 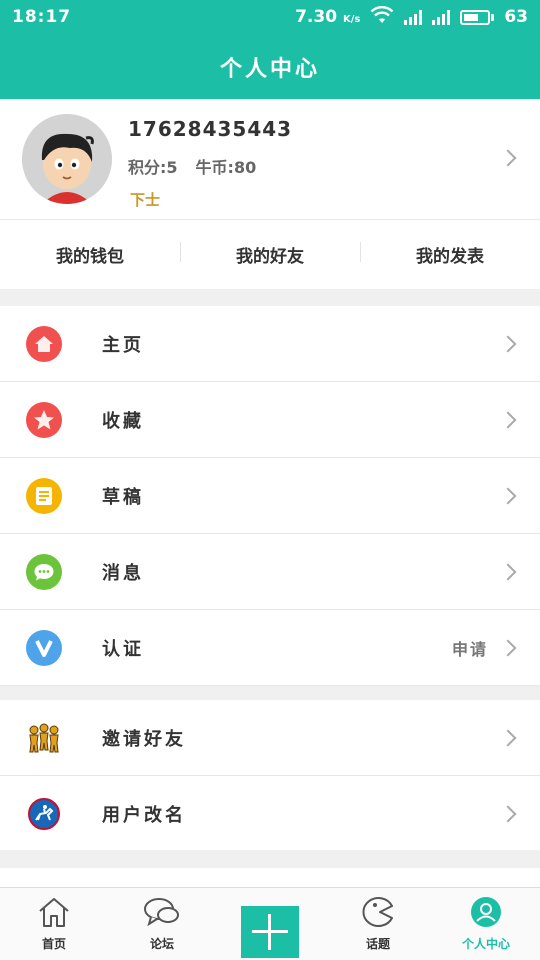 I want to click on bottom-nav: 首页 论坛 话题 个人中心, so click(x=270, y=923).